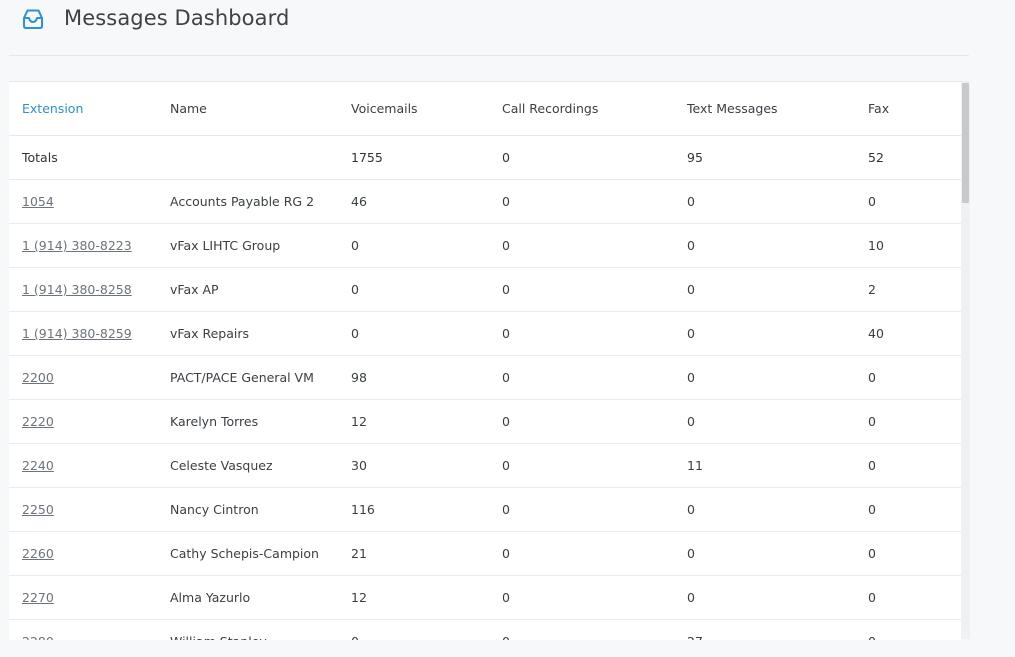  I want to click on cell-name: vFax Repairs, so click(247, 333).